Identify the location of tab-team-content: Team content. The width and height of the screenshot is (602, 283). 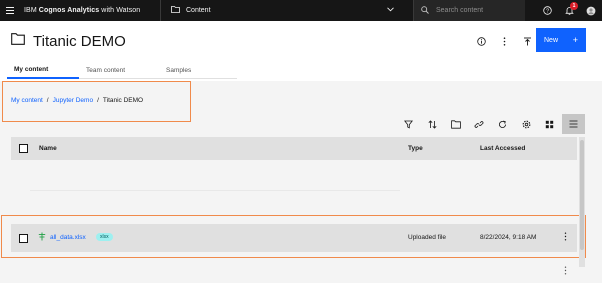
(119, 70).